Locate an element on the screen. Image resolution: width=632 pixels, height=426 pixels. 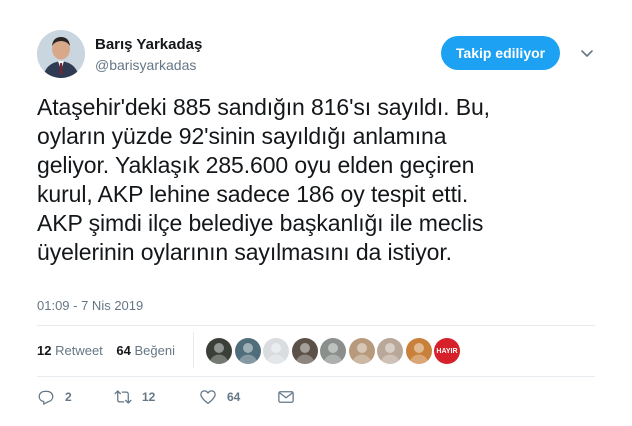
retweet-icon is located at coordinates (123, 397).